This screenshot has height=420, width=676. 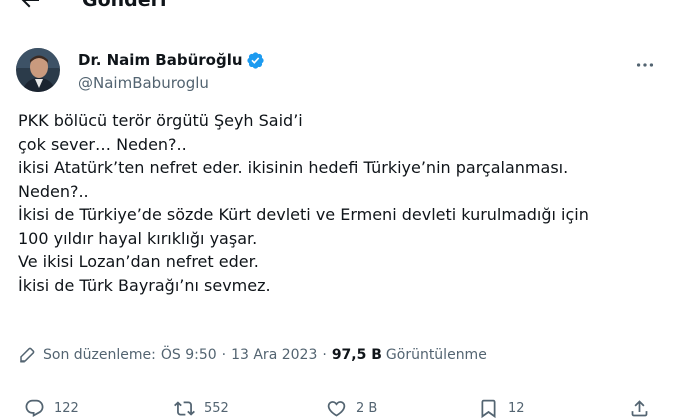 What do you see at coordinates (144, 285) in the screenshot?
I see `tweet-line: İkisi de Türk Bayrağı’nı sevmez.` at bounding box center [144, 285].